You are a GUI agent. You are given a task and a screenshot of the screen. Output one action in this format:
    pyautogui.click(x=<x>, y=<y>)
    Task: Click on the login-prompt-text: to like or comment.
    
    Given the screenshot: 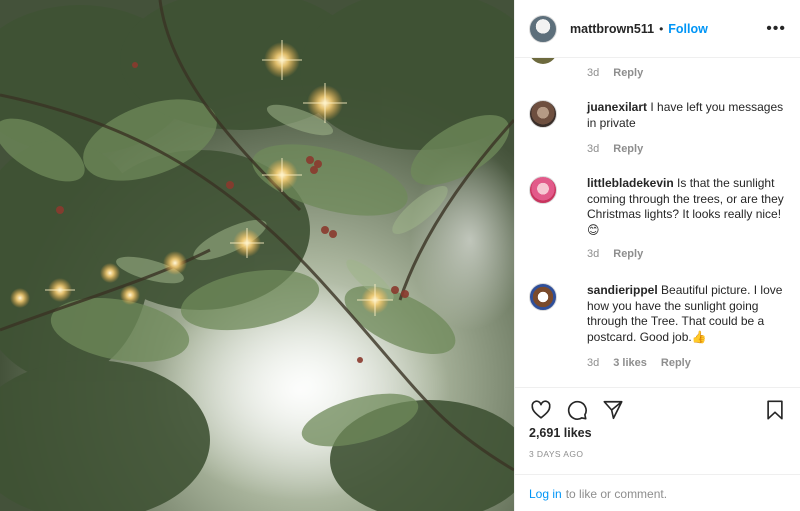 What is the action you would take?
    pyautogui.click(x=616, y=493)
    